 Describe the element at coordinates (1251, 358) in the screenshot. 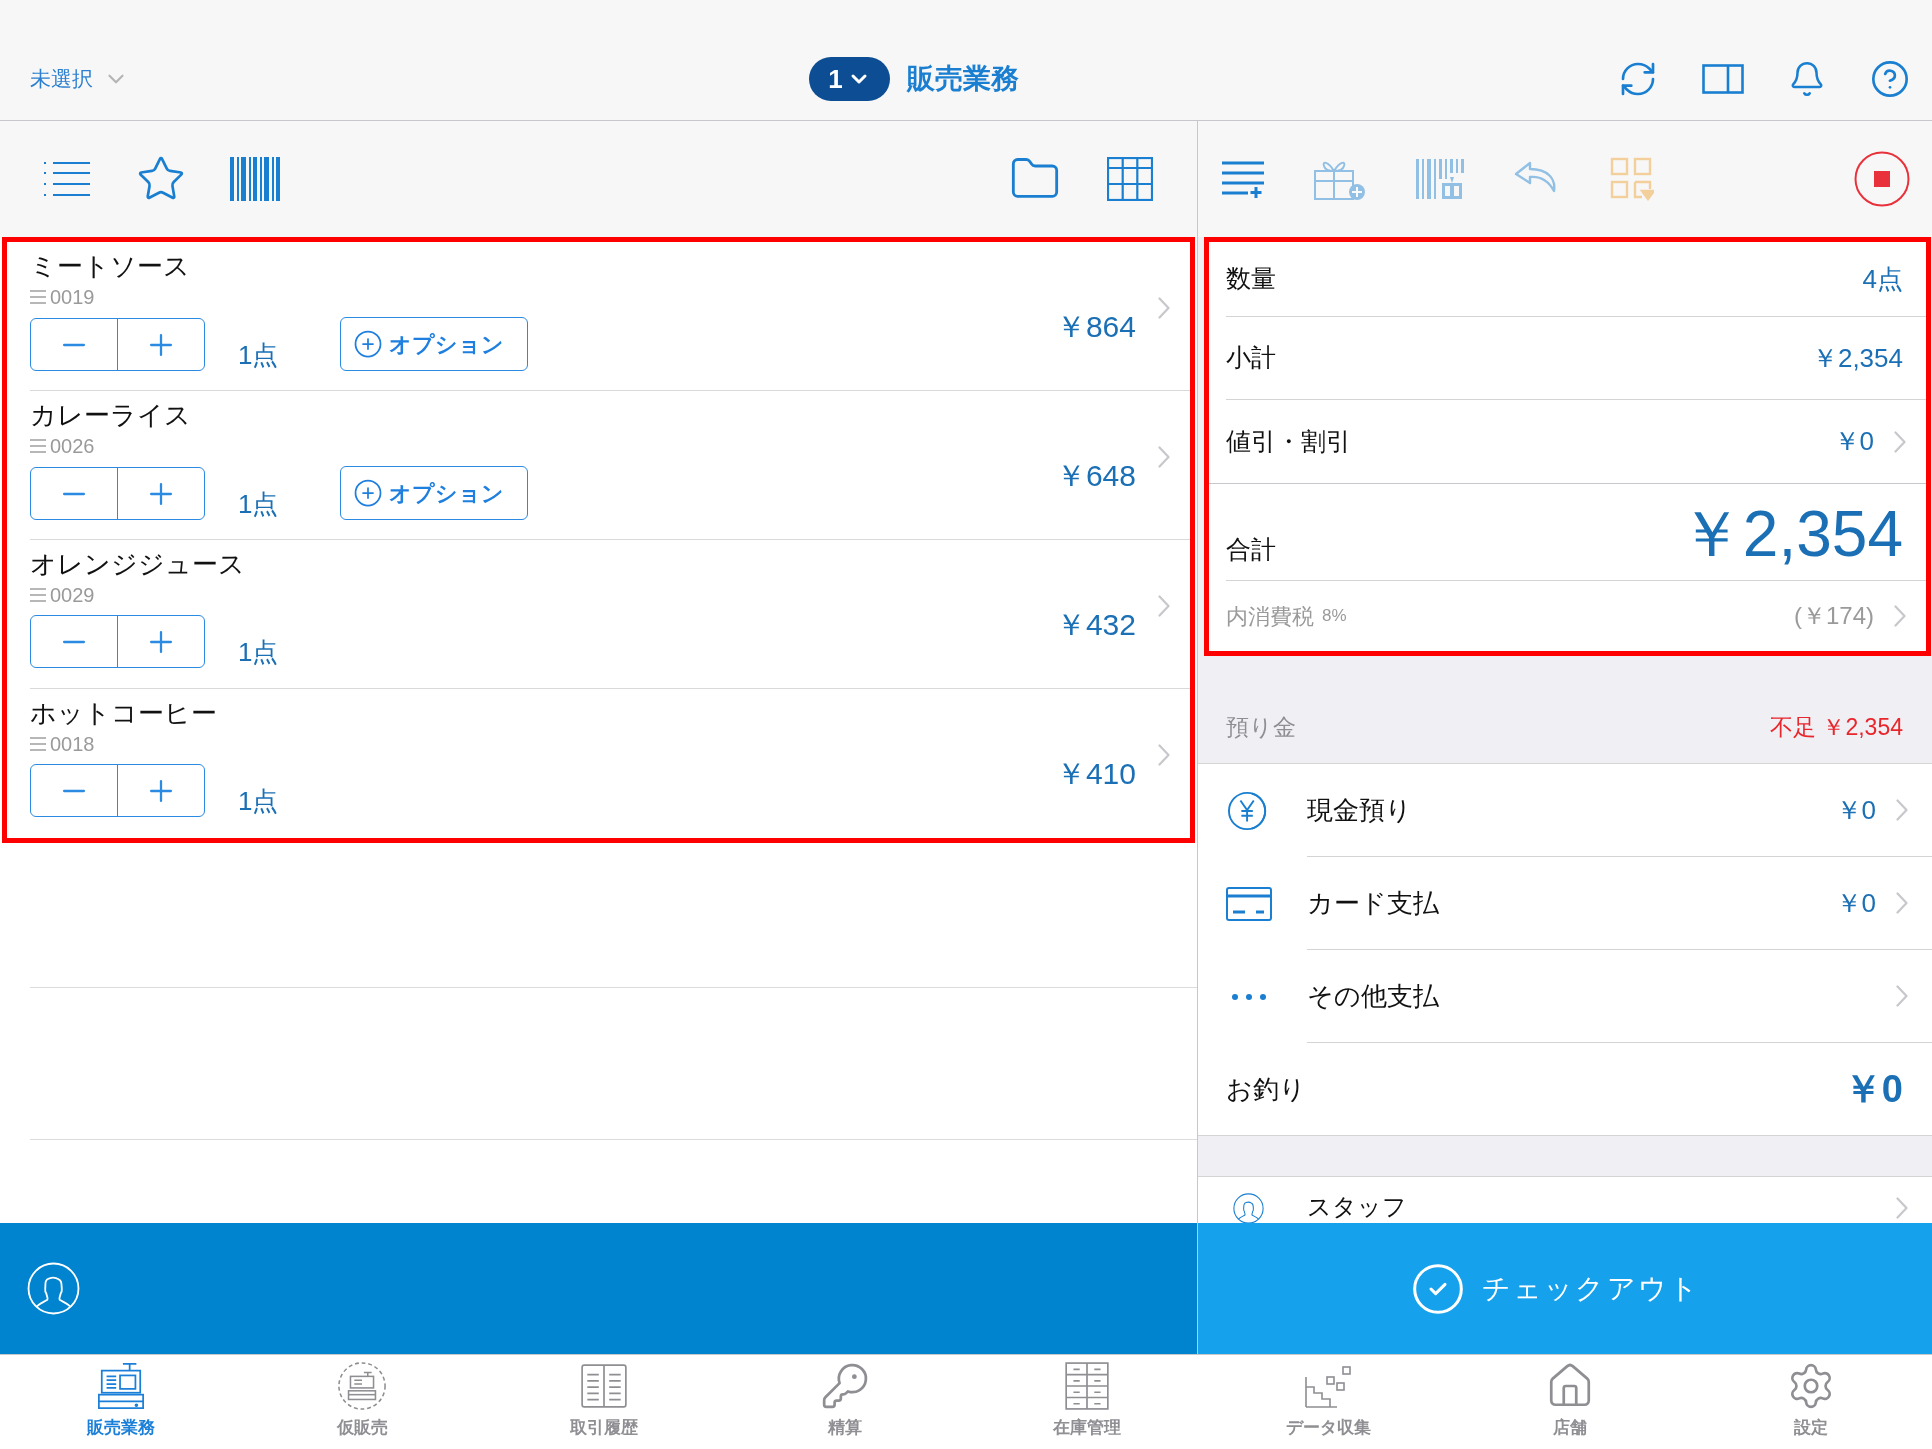

I see `summary-label: 小計` at that location.